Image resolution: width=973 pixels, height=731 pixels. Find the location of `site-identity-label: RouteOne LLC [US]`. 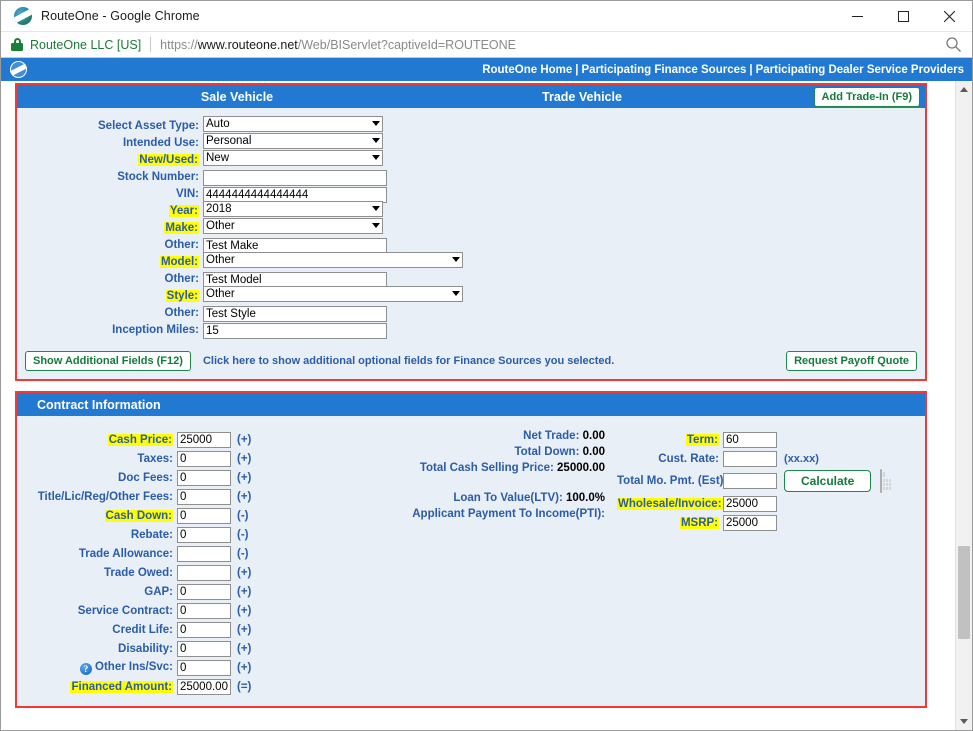

site-identity-label: RouteOne LLC [US] is located at coordinates (85, 45).